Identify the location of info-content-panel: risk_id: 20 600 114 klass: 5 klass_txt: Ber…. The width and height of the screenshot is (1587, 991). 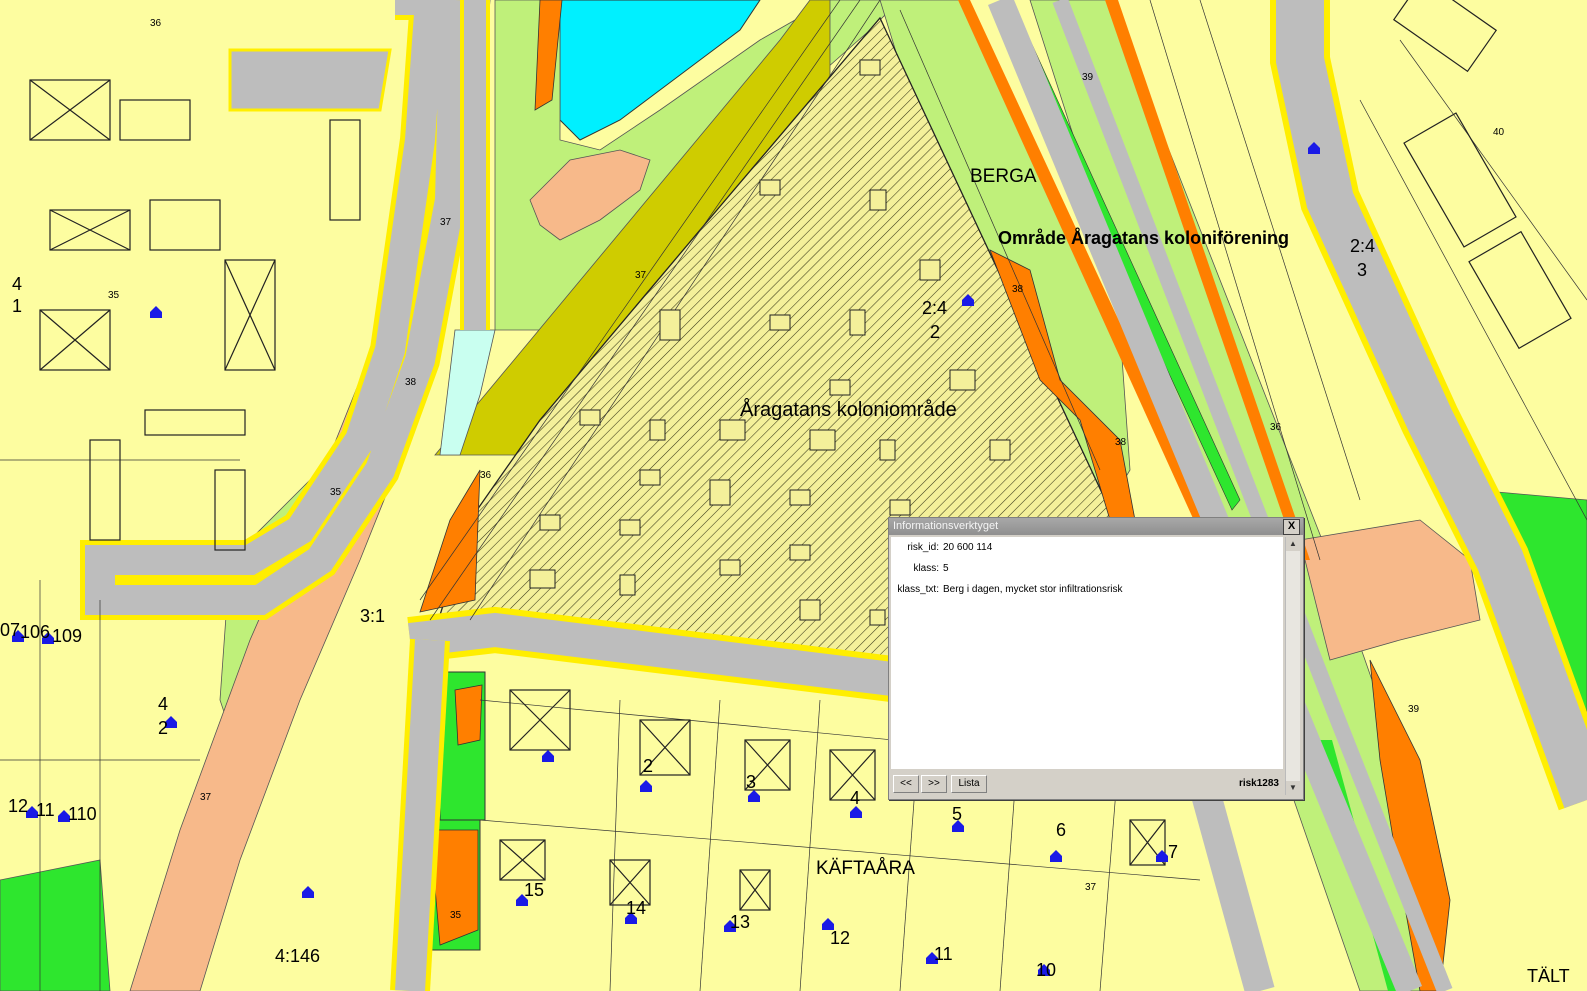
(1087, 653).